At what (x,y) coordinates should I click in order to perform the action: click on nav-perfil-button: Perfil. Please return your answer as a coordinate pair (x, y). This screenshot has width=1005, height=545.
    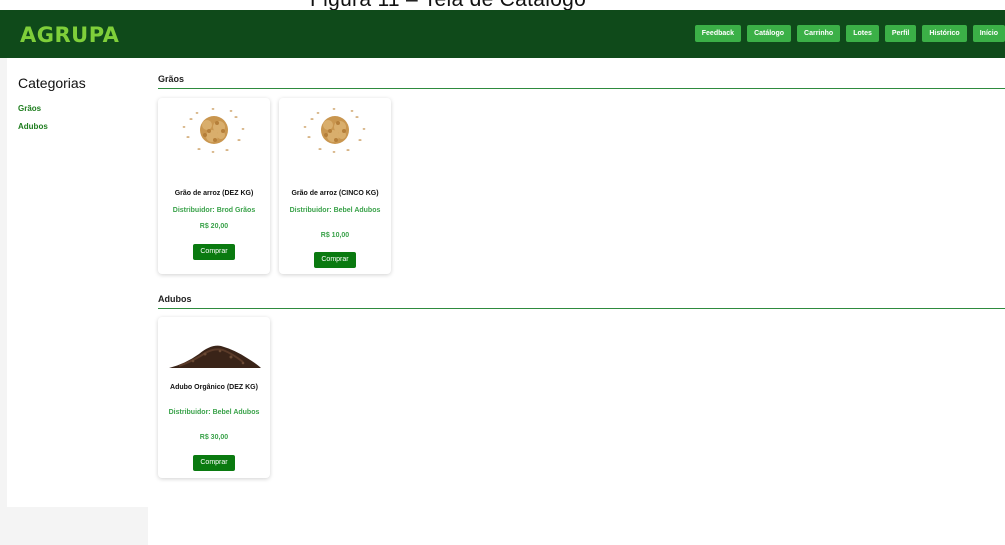
    Looking at the image, I should click on (900, 33).